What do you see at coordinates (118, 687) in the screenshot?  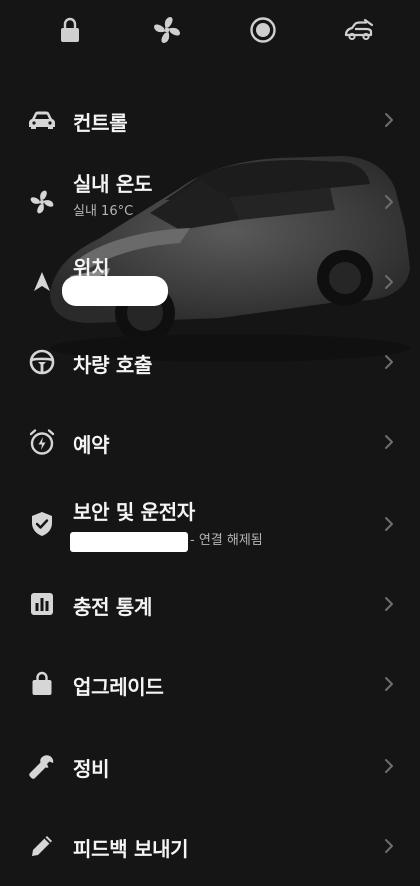 I see `menu-label: 업그레이드` at bounding box center [118, 687].